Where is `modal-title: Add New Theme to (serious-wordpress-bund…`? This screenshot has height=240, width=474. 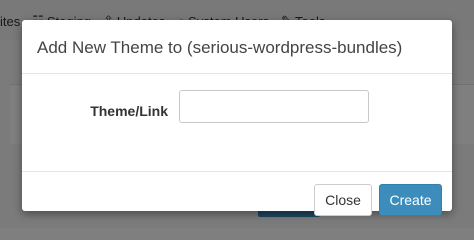
modal-title: Add New Theme to (serious-wordpress-bund… is located at coordinates (220, 47).